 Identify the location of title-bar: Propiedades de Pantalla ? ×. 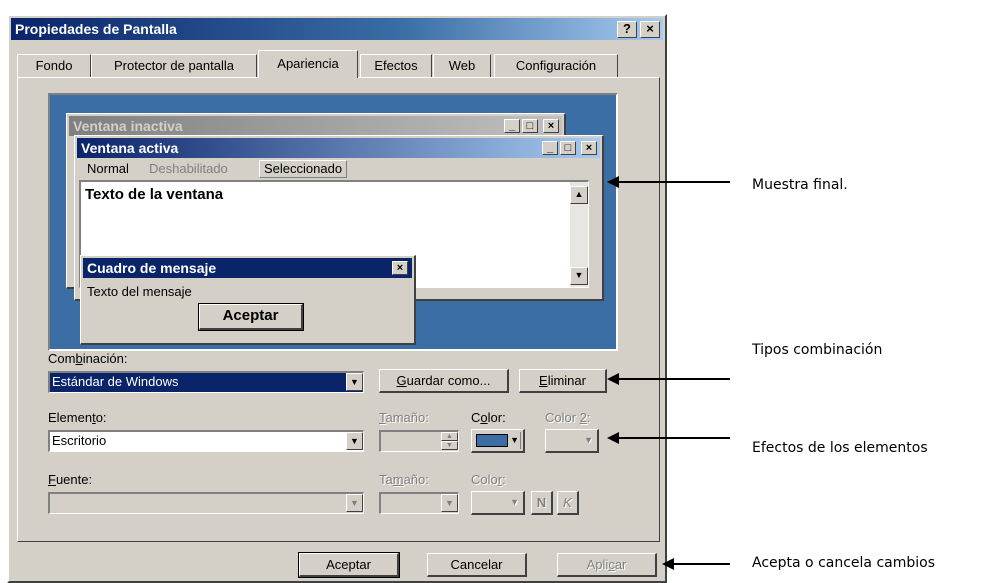
(337, 29).